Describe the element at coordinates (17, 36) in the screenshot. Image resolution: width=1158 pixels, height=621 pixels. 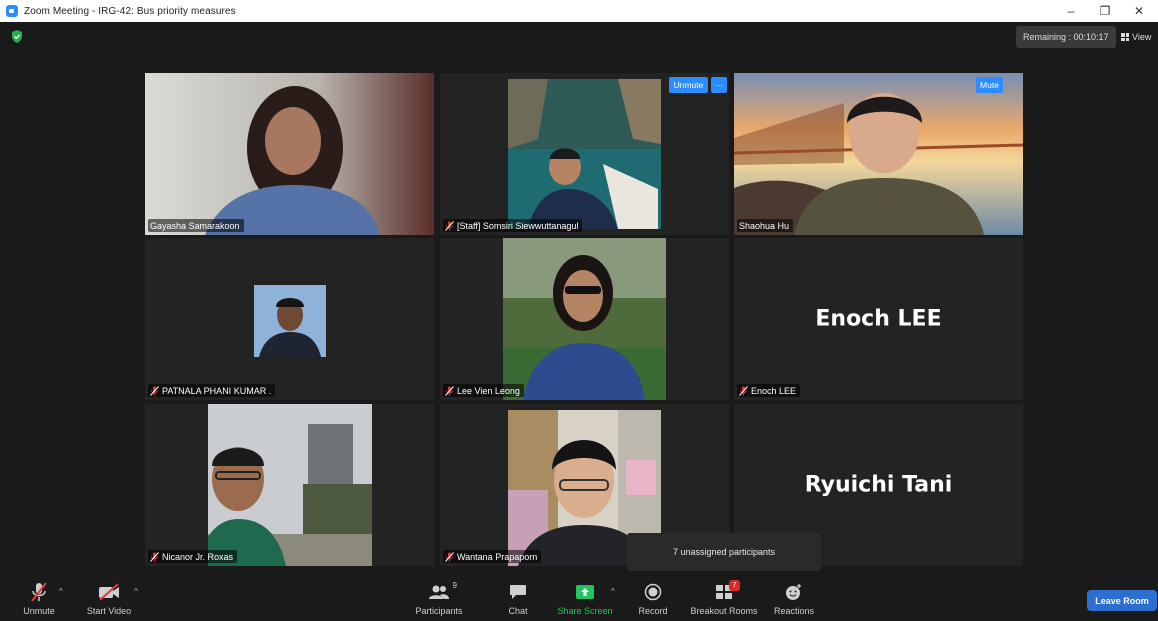
I see `encryption-shield-icon` at that location.